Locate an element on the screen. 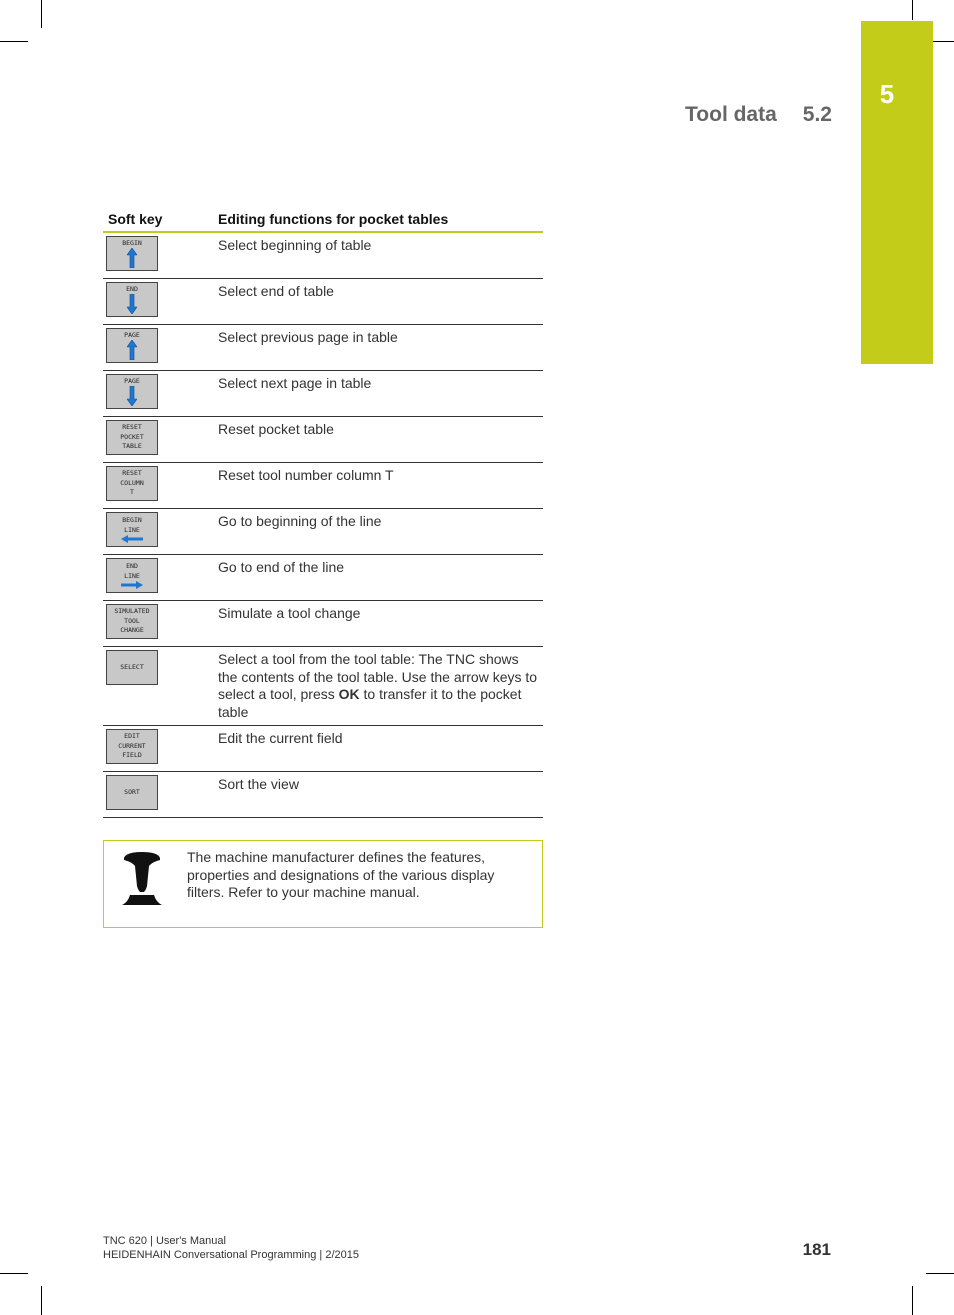 The height and width of the screenshot is (1315, 954). softkey-begin: BEGIN is located at coordinates (132, 253).